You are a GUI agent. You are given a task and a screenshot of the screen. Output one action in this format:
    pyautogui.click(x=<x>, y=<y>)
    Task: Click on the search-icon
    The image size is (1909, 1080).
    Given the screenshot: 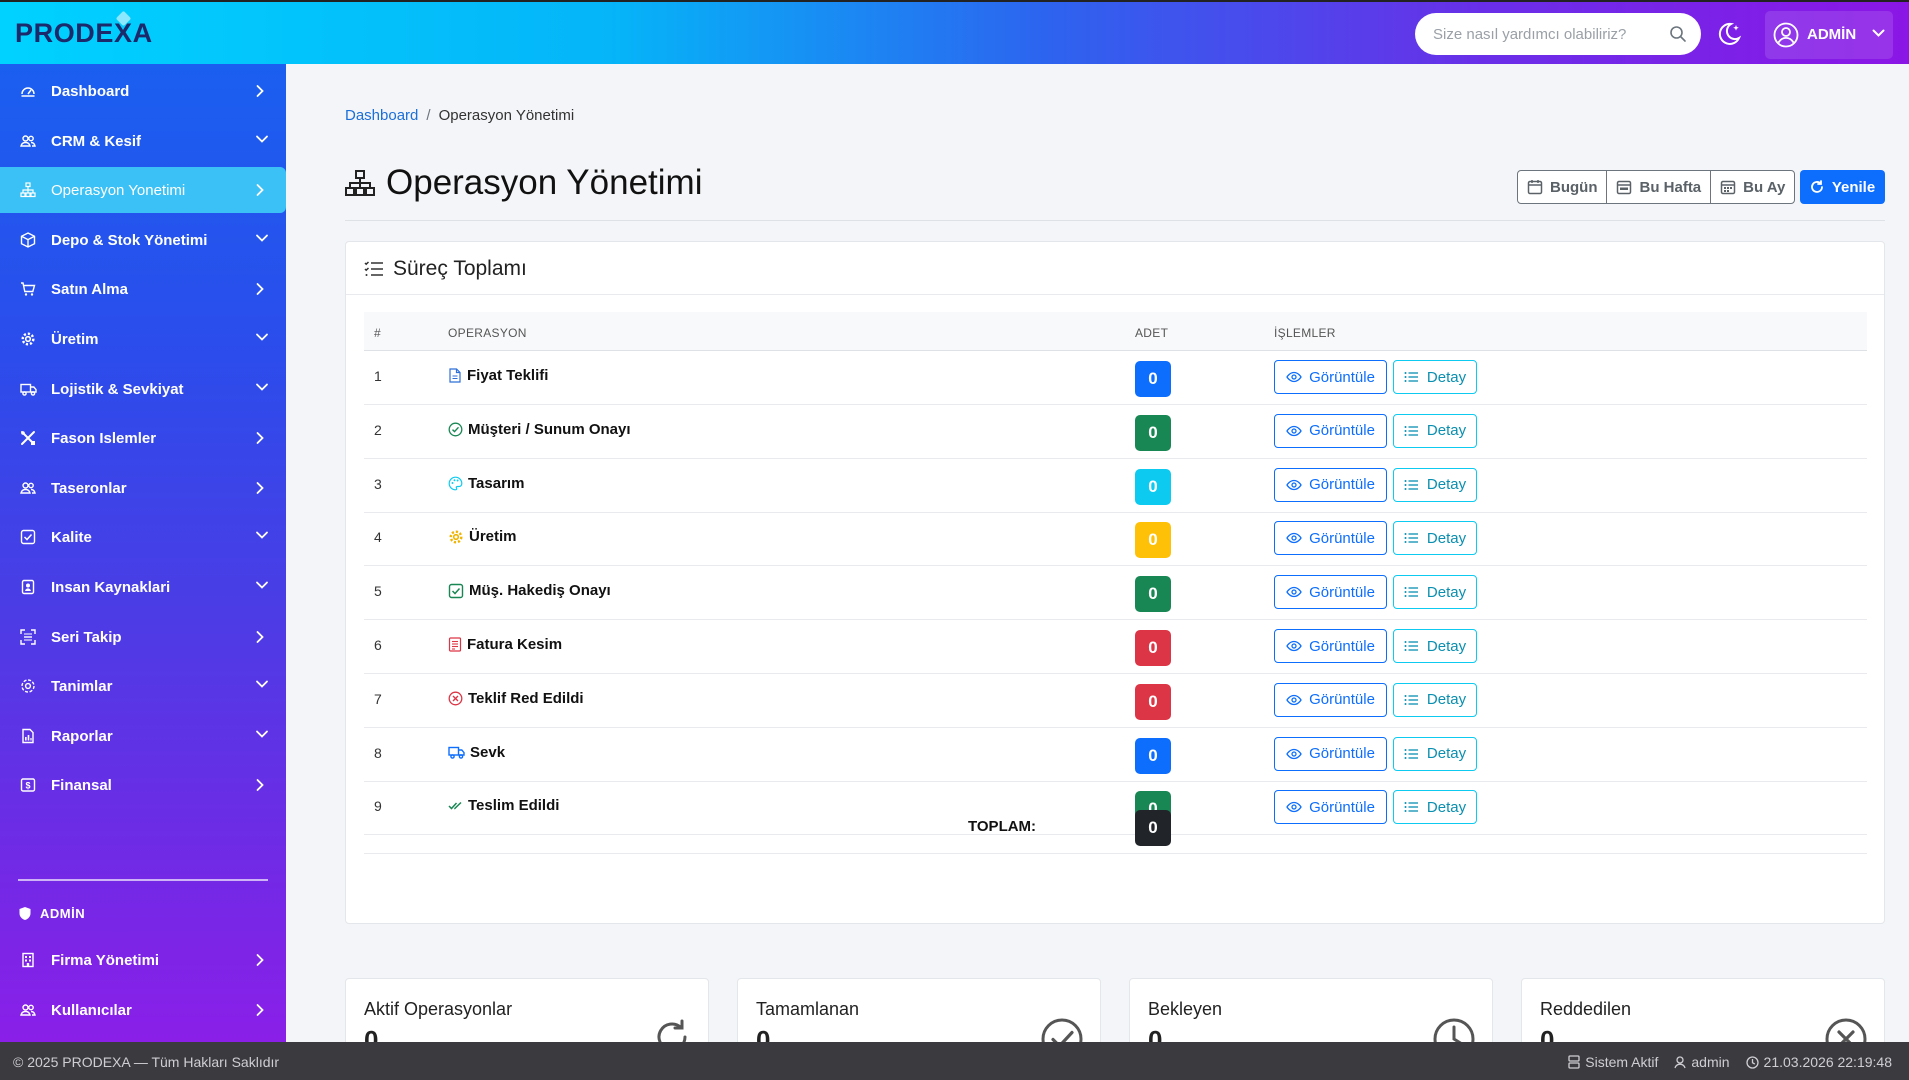 What is the action you would take?
    pyautogui.click(x=1678, y=34)
    